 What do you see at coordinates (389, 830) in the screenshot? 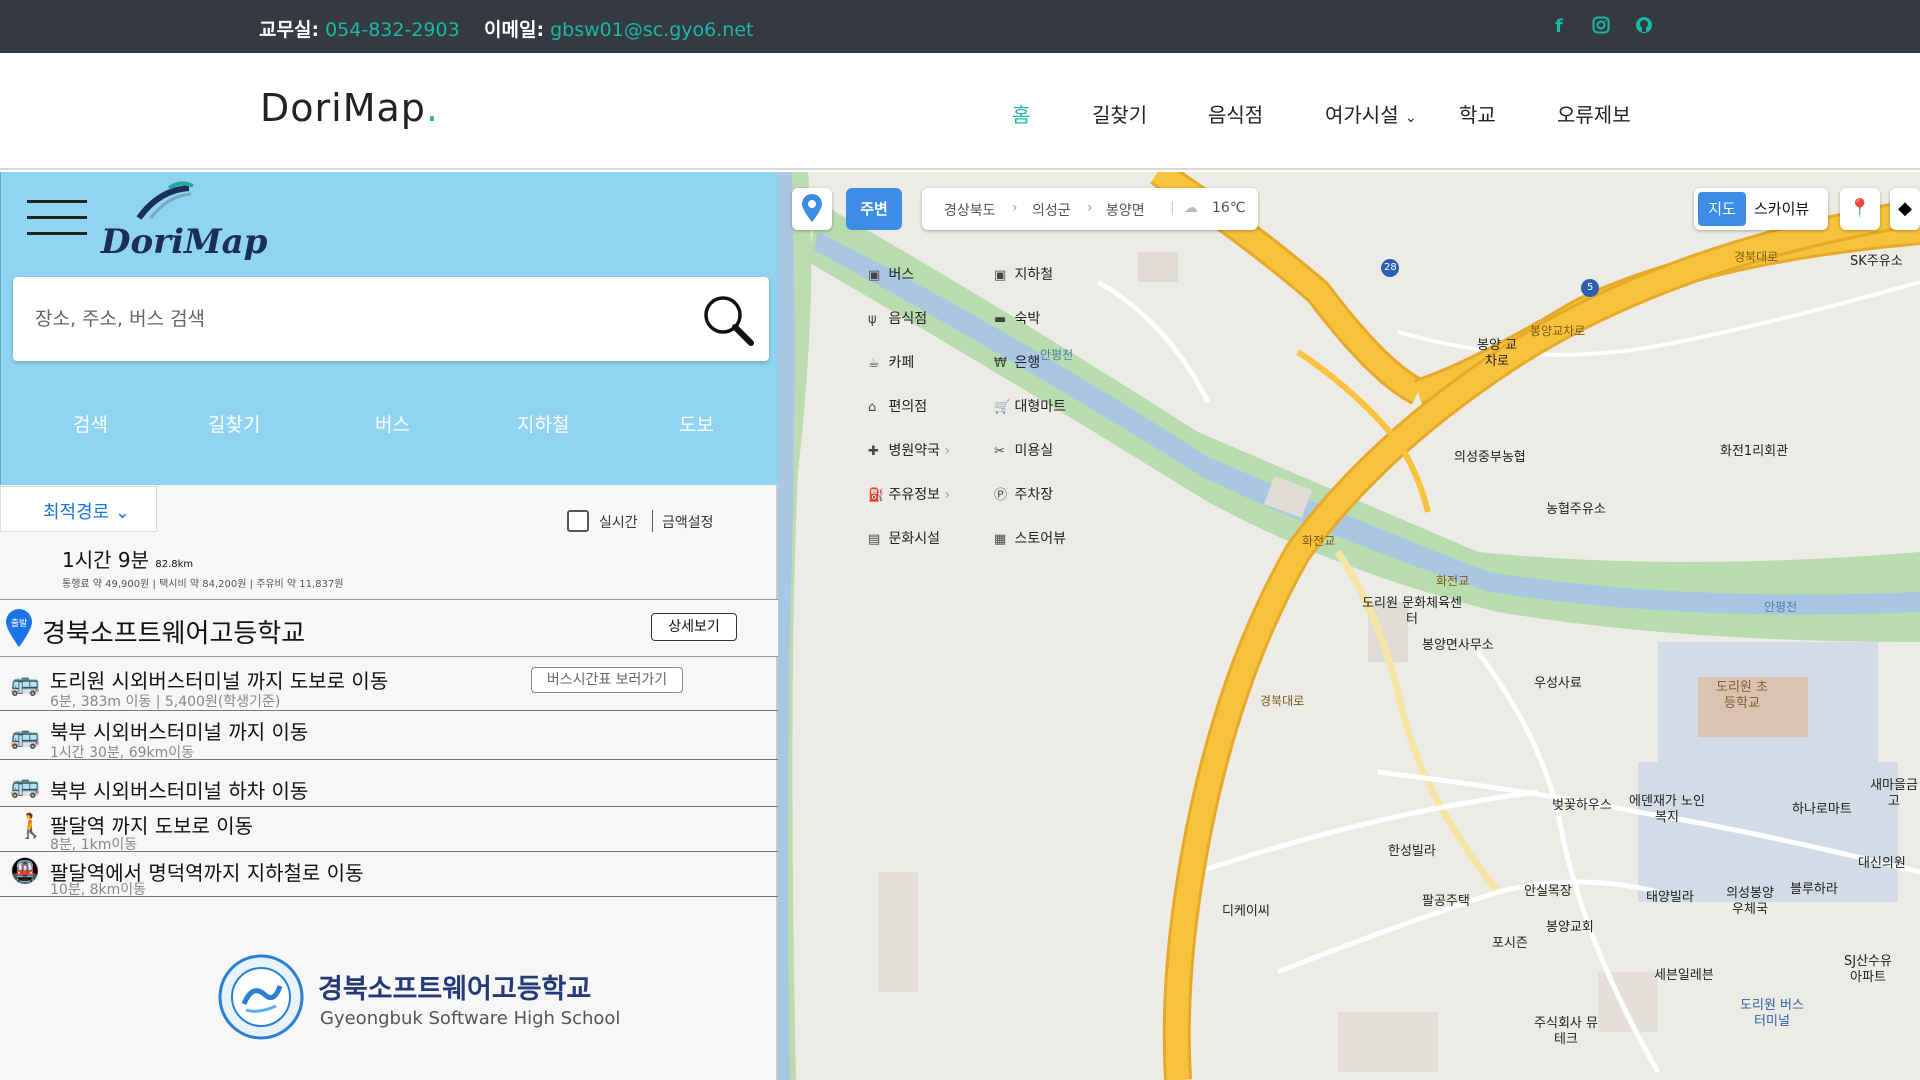
I see `route-step: 🚶 팔달역 까지 도보로 이동 8분, 1km이동` at bounding box center [389, 830].